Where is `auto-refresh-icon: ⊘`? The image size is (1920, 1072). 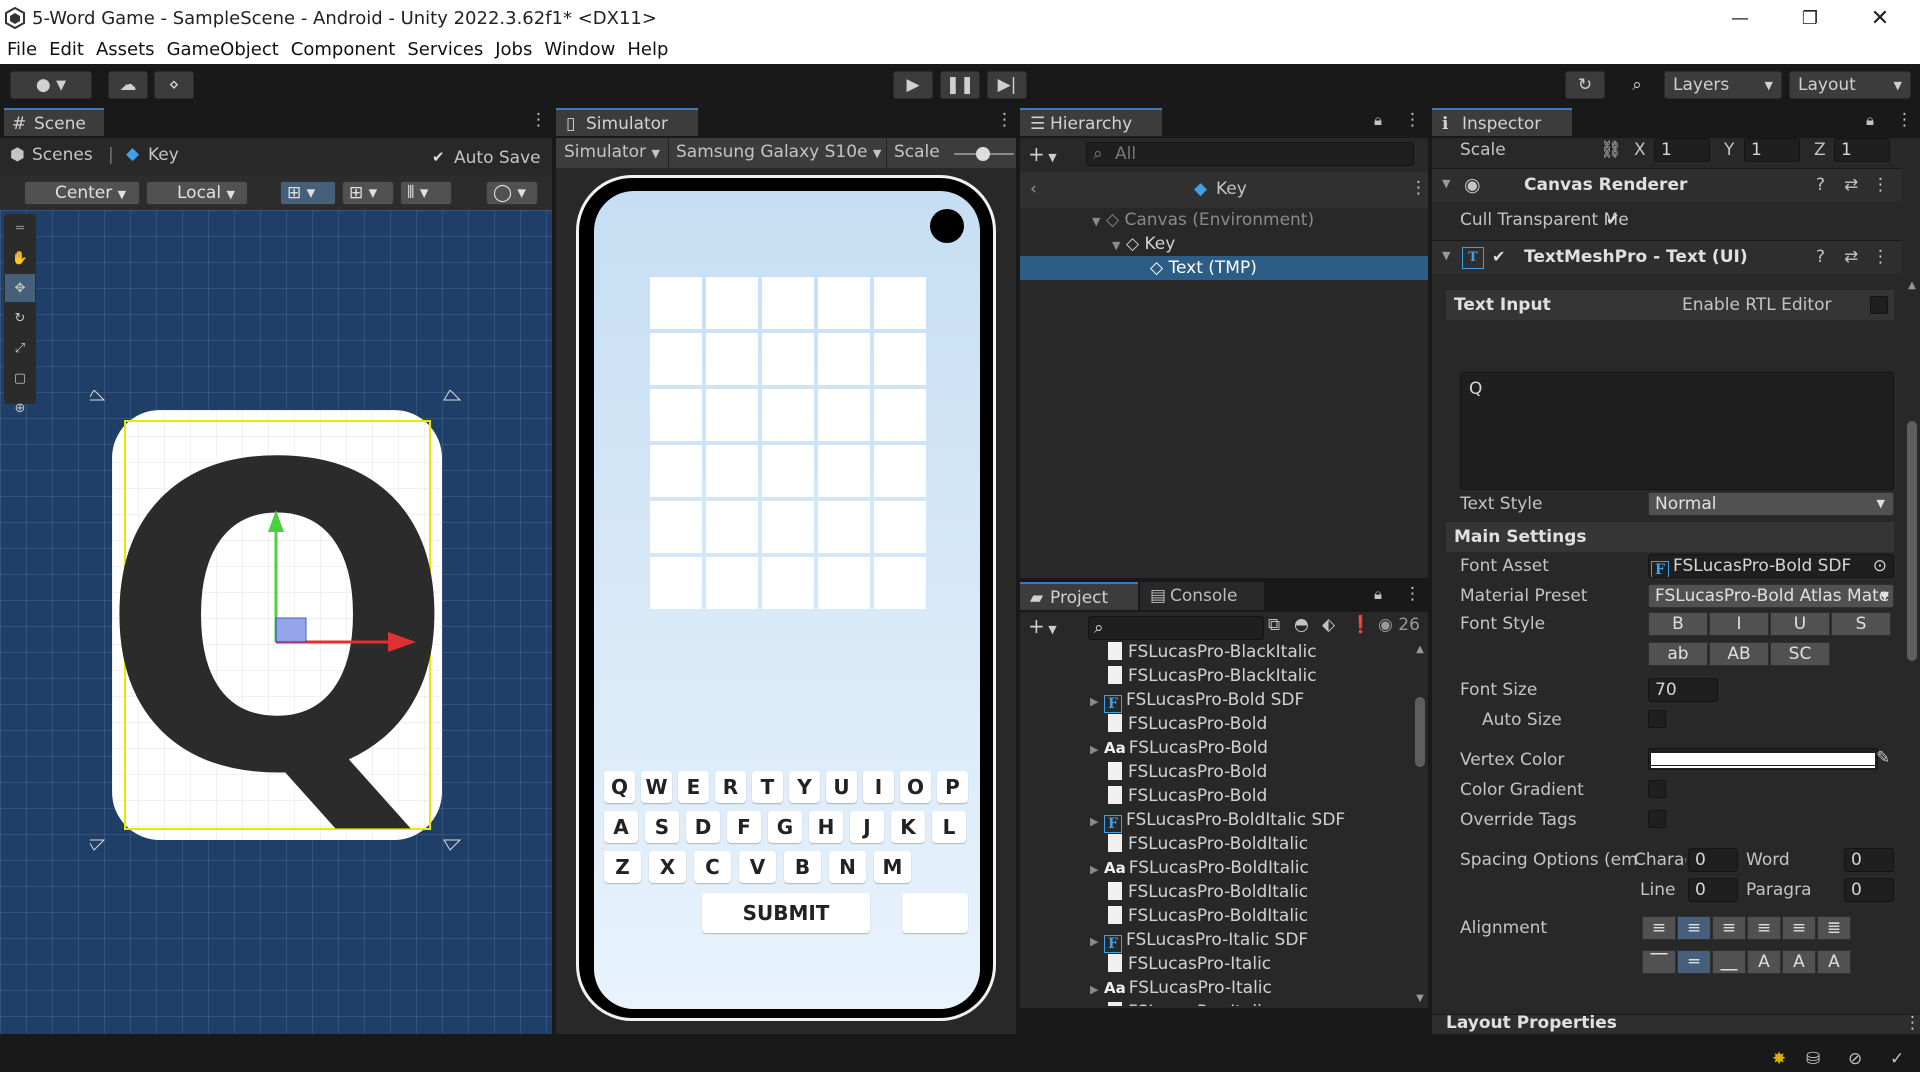
auto-refresh-icon: ⊘ is located at coordinates (1855, 1059).